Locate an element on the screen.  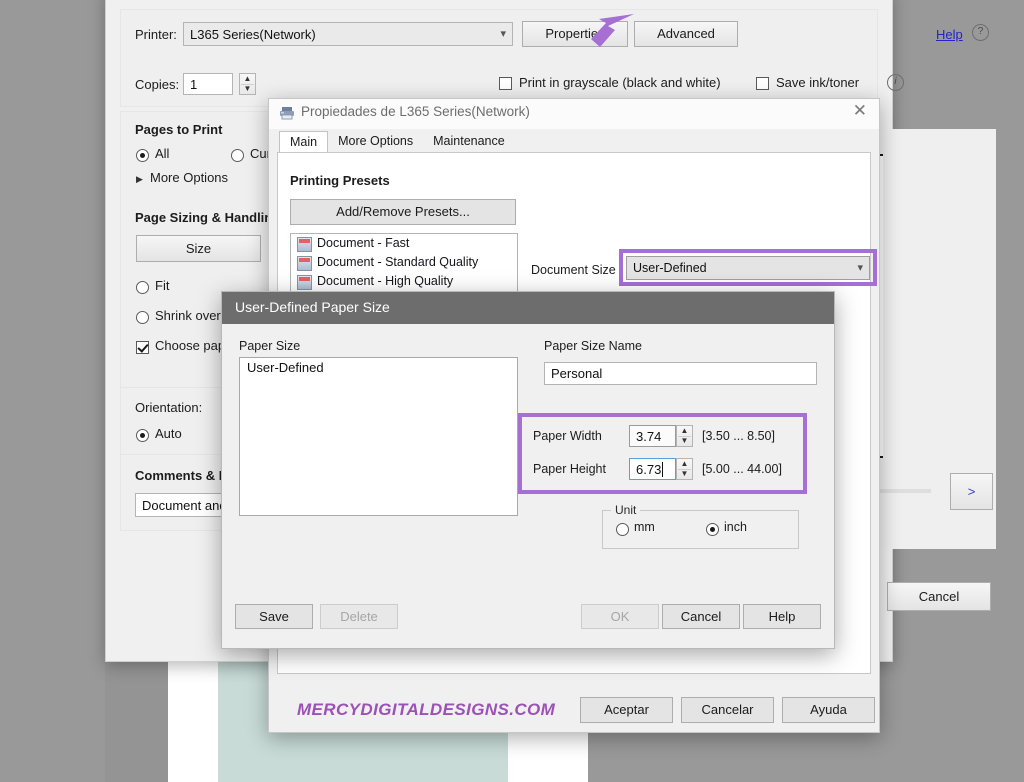
choose-paper-label: Choose pap is located at coordinates (190, 345).